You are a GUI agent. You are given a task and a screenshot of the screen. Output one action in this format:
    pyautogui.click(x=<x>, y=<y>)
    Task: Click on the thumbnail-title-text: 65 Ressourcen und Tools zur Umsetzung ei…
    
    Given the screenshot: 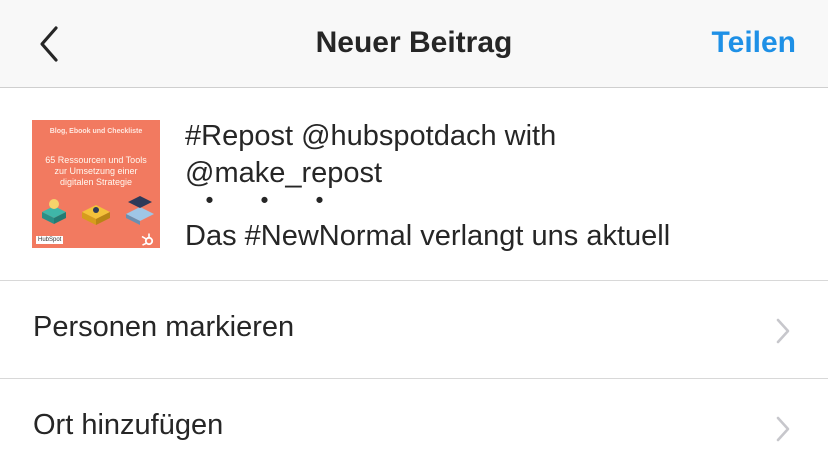 What is the action you would take?
    pyautogui.click(x=96, y=171)
    